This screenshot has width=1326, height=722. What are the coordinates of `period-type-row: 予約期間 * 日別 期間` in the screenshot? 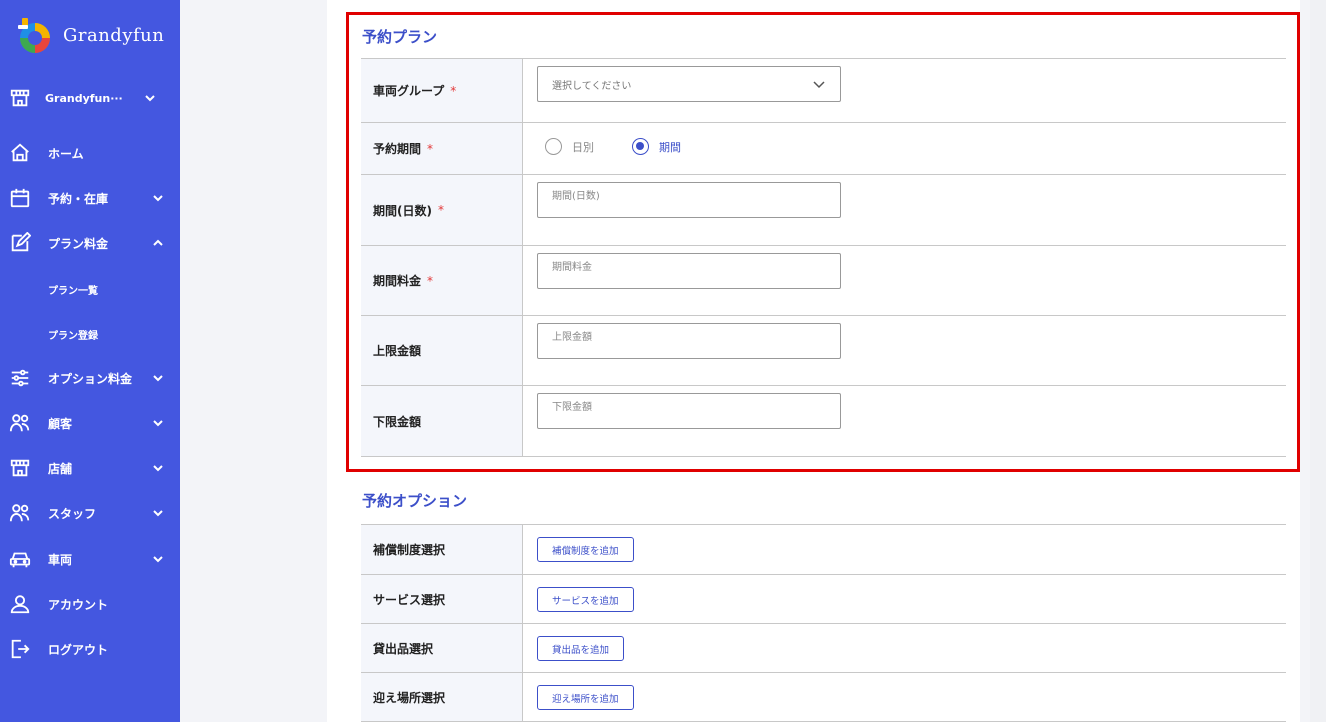 It's located at (823, 149).